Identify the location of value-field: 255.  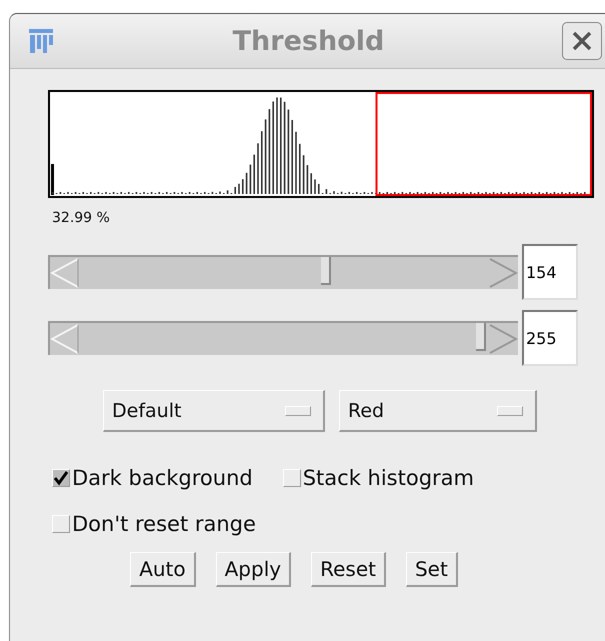
(550, 338).